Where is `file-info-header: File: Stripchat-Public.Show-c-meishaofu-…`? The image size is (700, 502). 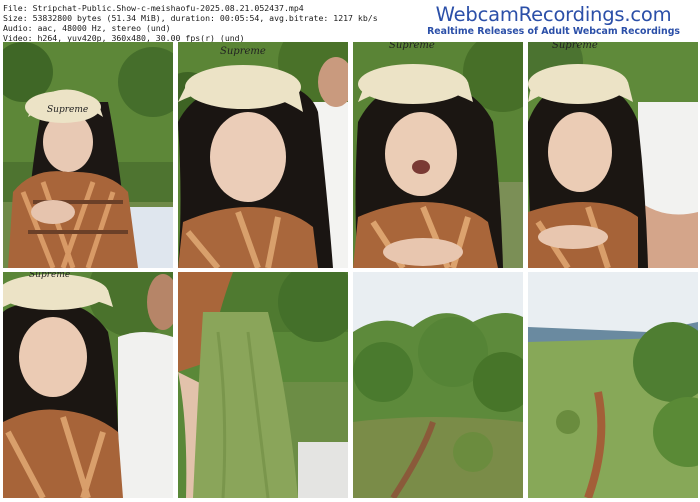
file-info-header: File: Stripchat-Public.Show-c-meishaofu-… is located at coordinates (350, 21).